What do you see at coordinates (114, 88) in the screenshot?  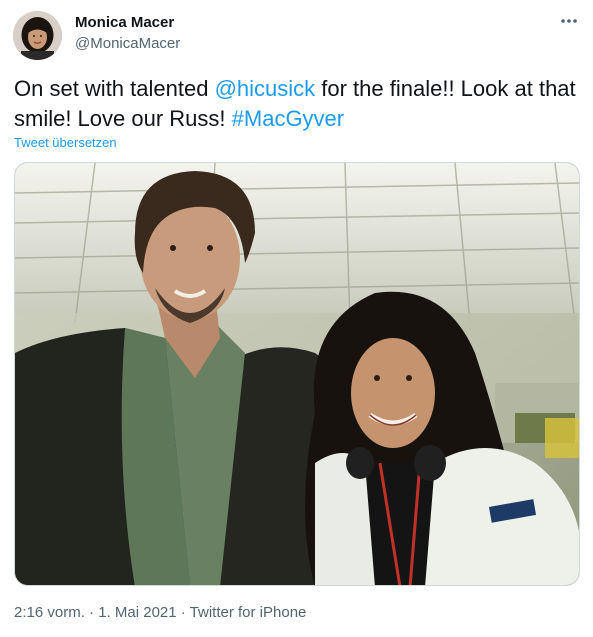 I see `tweet-text-part: On set with talented` at bounding box center [114, 88].